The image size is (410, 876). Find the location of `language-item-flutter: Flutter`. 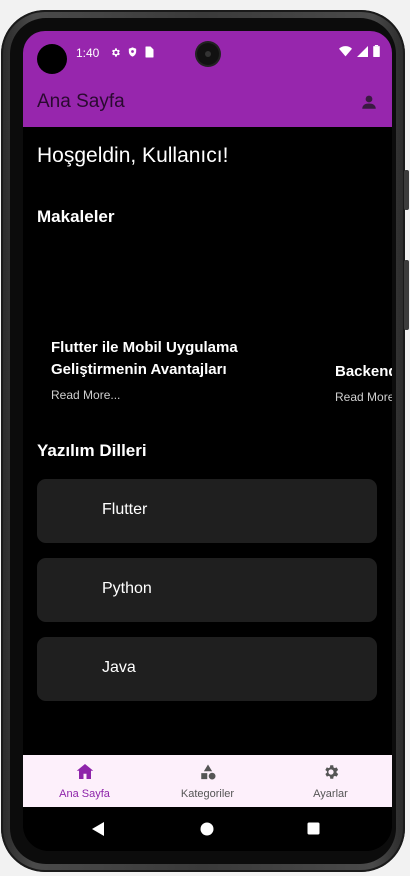

language-item-flutter: Flutter is located at coordinates (207, 511).